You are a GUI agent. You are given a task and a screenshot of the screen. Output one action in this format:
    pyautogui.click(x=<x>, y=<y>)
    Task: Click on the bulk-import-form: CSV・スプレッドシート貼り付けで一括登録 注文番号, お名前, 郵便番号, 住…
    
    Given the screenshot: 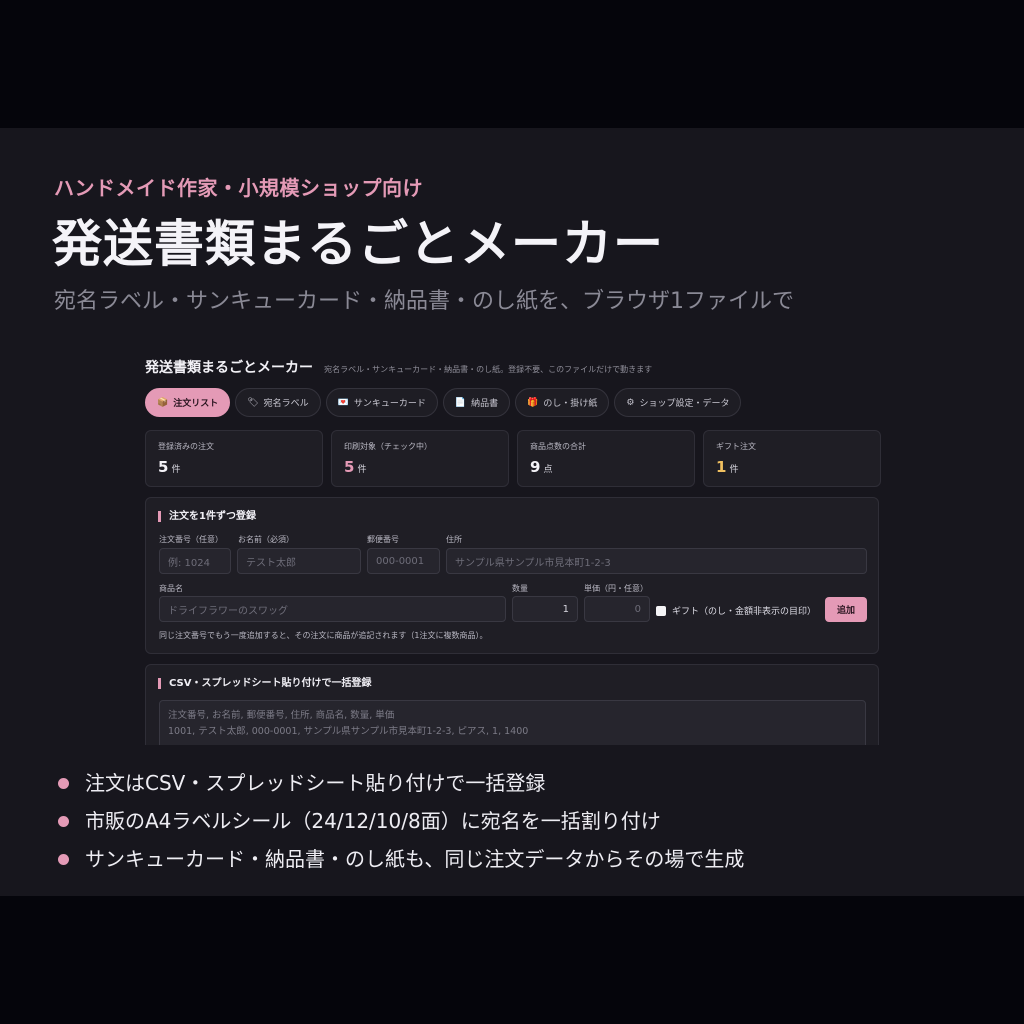 What is the action you would take?
    pyautogui.click(x=512, y=704)
    